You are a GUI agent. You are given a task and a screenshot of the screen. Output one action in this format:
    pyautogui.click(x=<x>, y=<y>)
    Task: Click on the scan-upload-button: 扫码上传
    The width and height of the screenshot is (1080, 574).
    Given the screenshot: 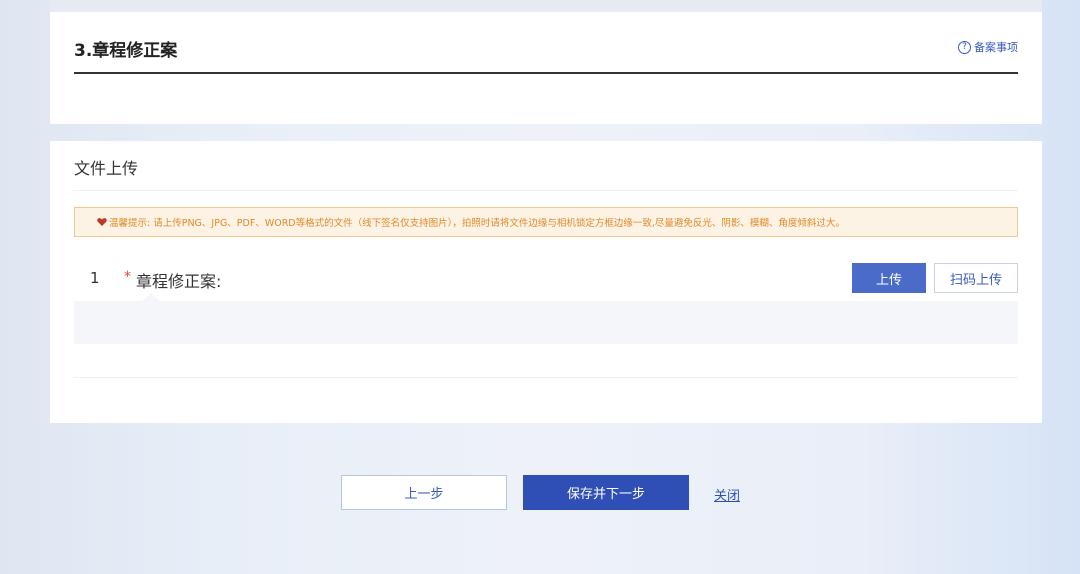 What is the action you would take?
    pyautogui.click(x=976, y=278)
    